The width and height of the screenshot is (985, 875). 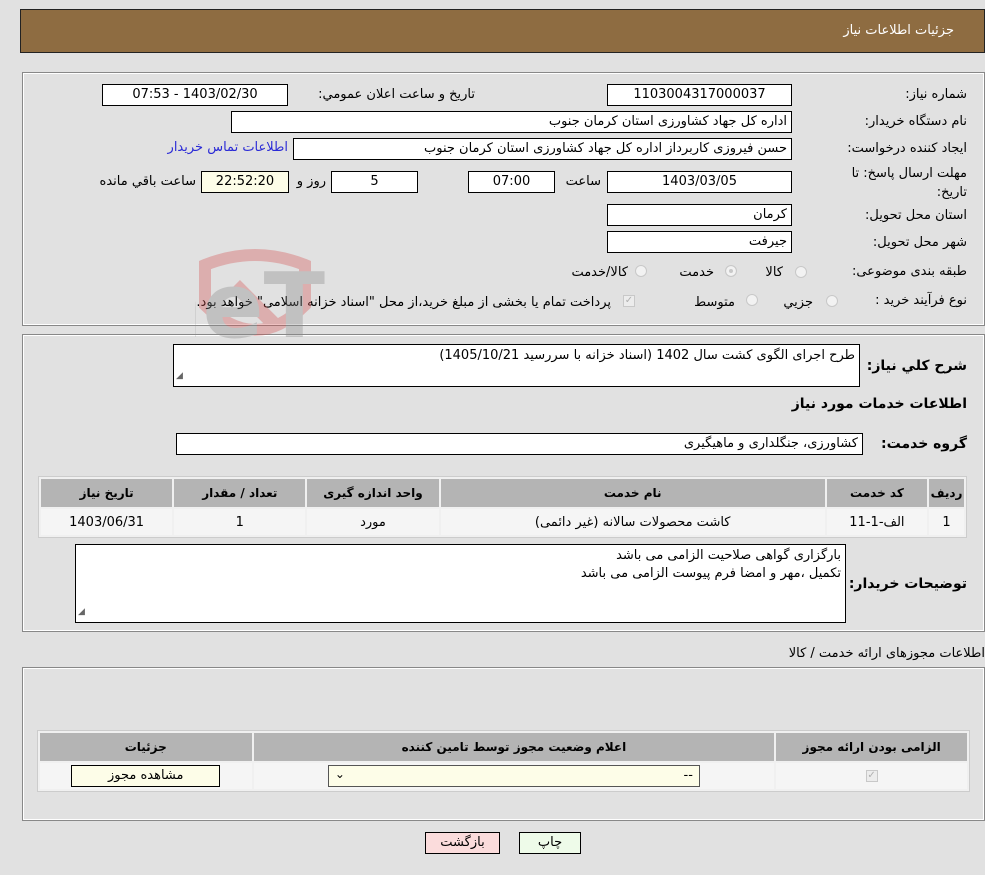 What do you see at coordinates (798, 302) in the screenshot?
I see `process-option-small: جزيي` at bounding box center [798, 302].